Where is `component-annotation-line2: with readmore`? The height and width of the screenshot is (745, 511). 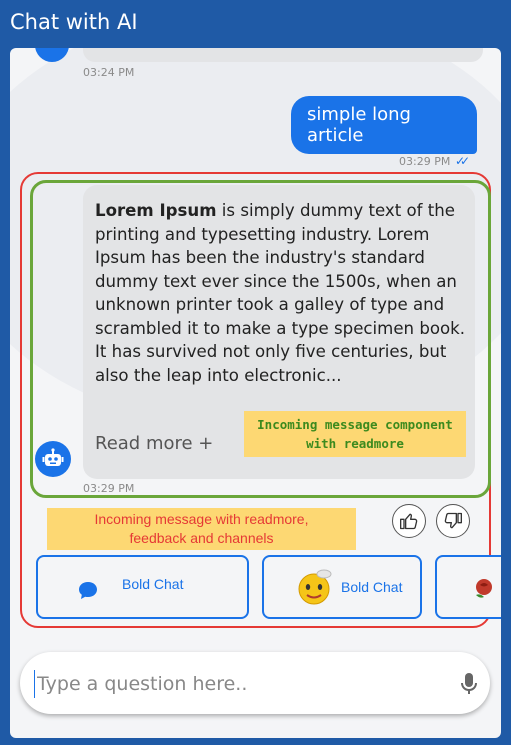 component-annotation-line2: with readmore is located at coordinates (355, 443).